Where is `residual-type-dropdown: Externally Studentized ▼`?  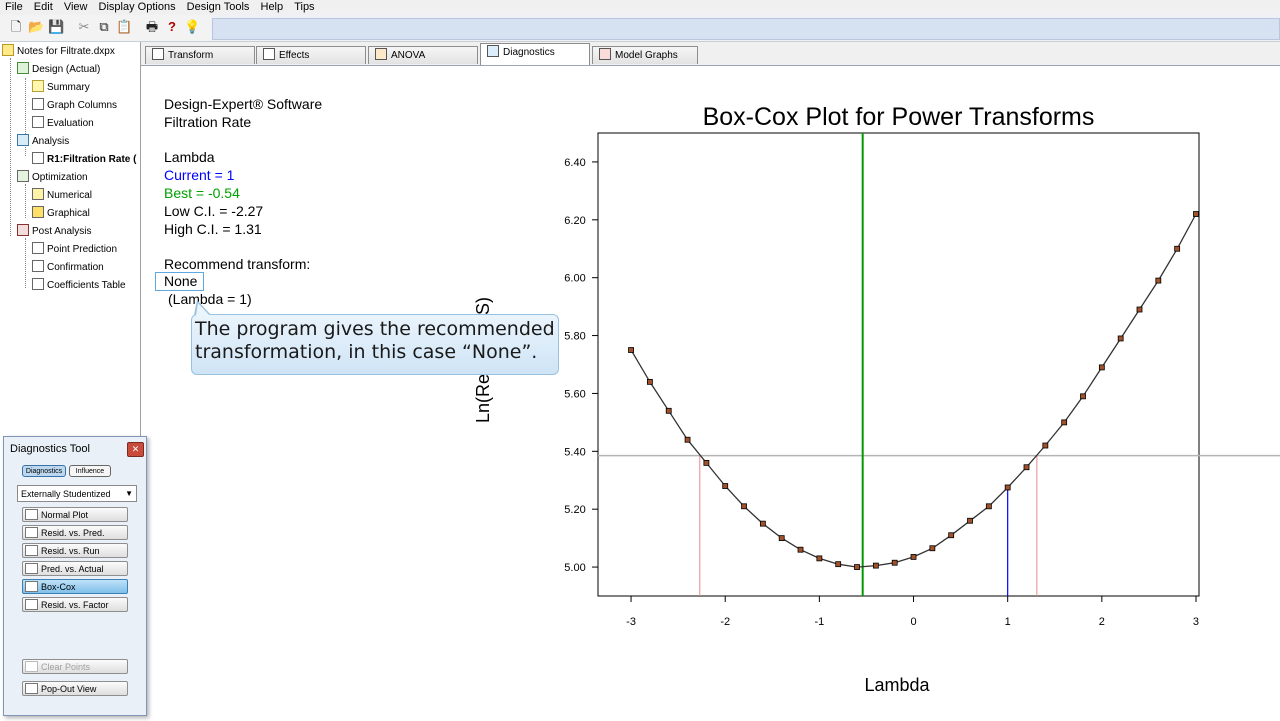
residual-type-dropdown: Externally Studentized ▼ is located at coordinates (77, 493).